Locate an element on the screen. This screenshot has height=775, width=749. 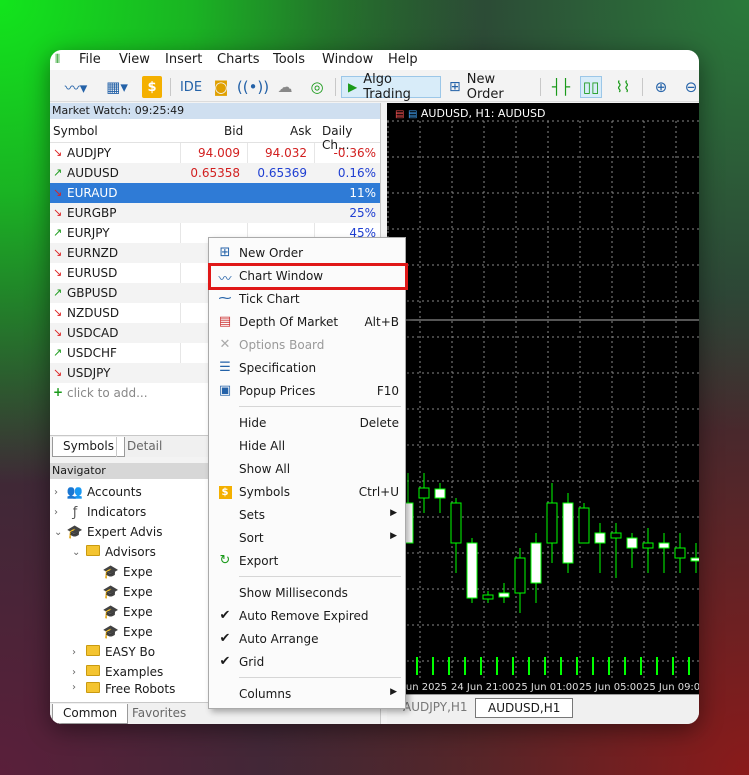
checkmark-icon: ✔ is located at coordinates (225, 661).